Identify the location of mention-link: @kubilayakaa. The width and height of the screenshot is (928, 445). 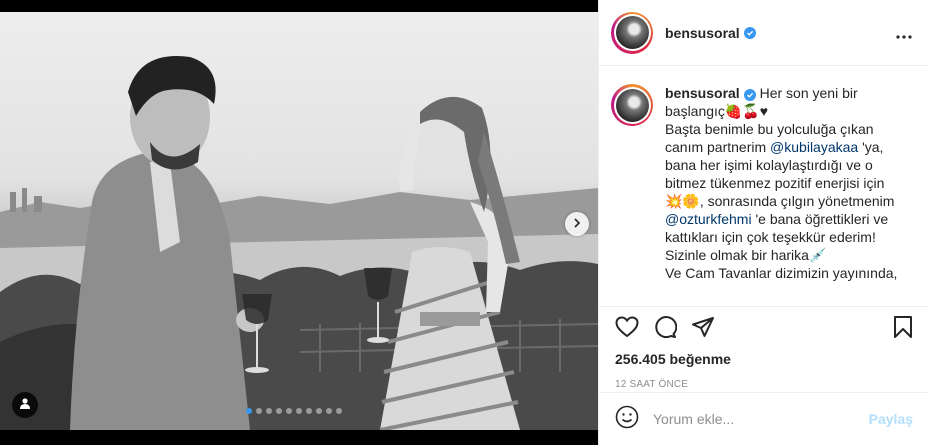
(814, 147).